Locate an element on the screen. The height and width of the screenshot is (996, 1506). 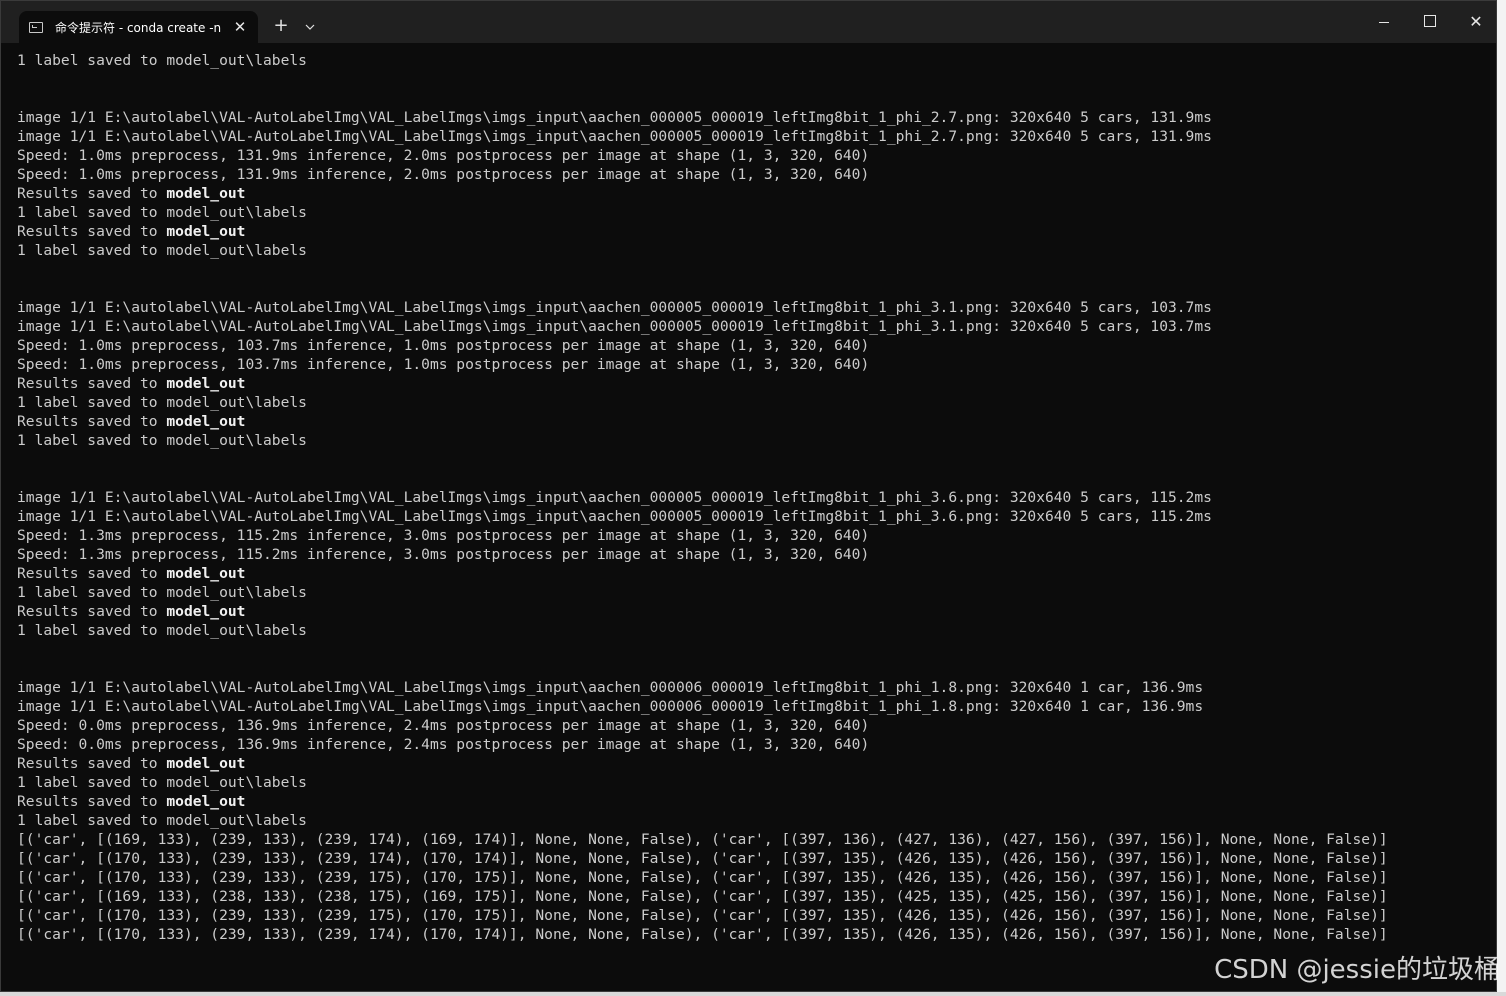
maximize-button is located at coordinates (1430, 22).